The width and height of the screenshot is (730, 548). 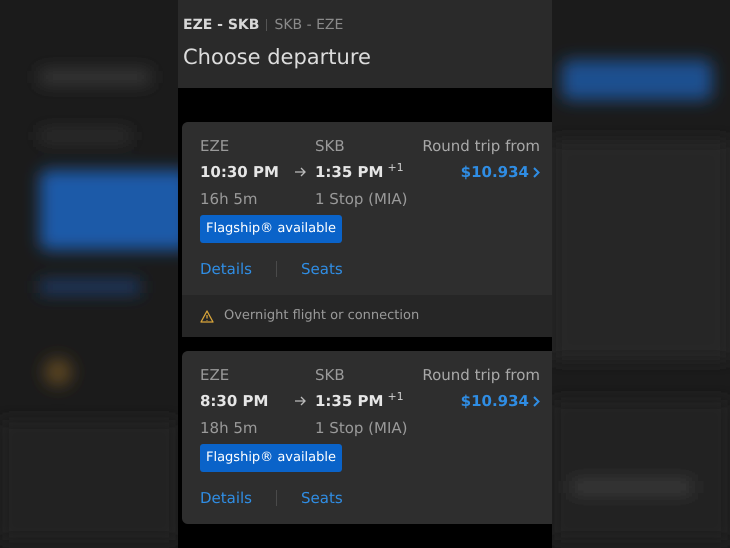 What do you see at coordinates (277, 57) in the screenshot?
I see `page-title: Choose departure` at bounding box center [277, 57].